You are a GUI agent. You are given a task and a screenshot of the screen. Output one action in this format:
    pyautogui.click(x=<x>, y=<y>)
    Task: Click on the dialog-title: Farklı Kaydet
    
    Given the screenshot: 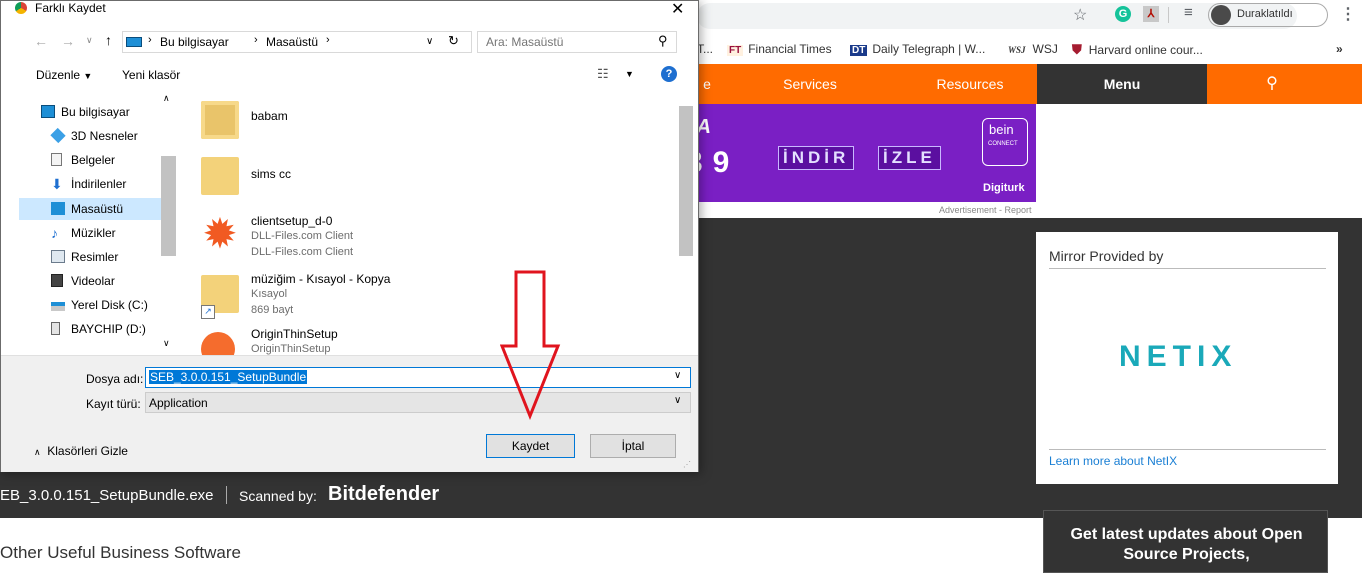 What is the action you would take?
    pyautogui.click(x=70, y=8)
    